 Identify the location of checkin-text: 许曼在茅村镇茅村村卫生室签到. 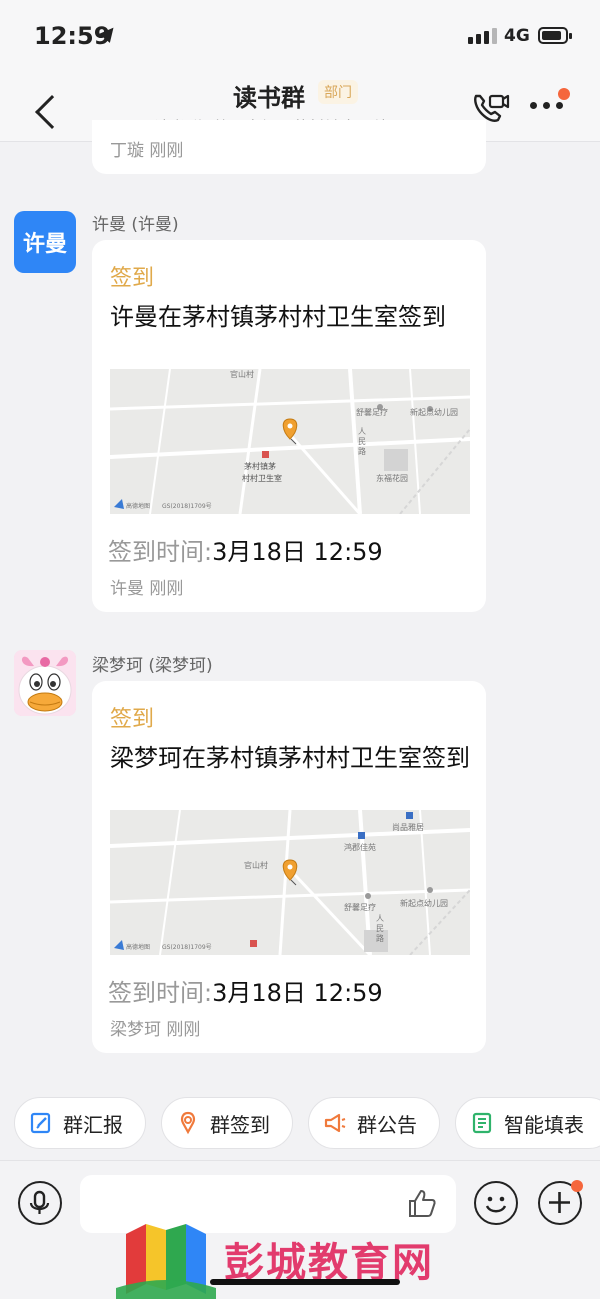
(278, 317).